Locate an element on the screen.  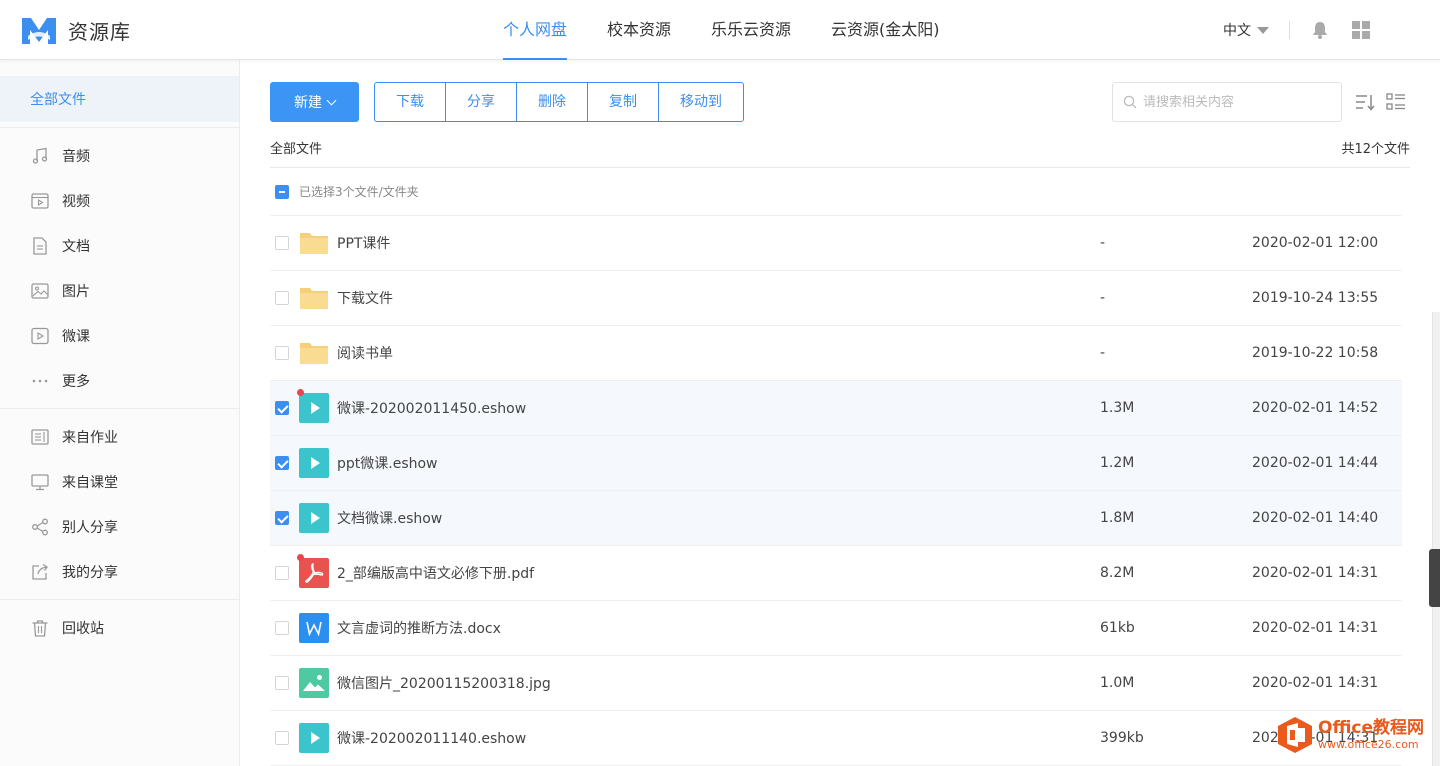
sidebar-item-document: 文档 is located at coordinates (119, 245).